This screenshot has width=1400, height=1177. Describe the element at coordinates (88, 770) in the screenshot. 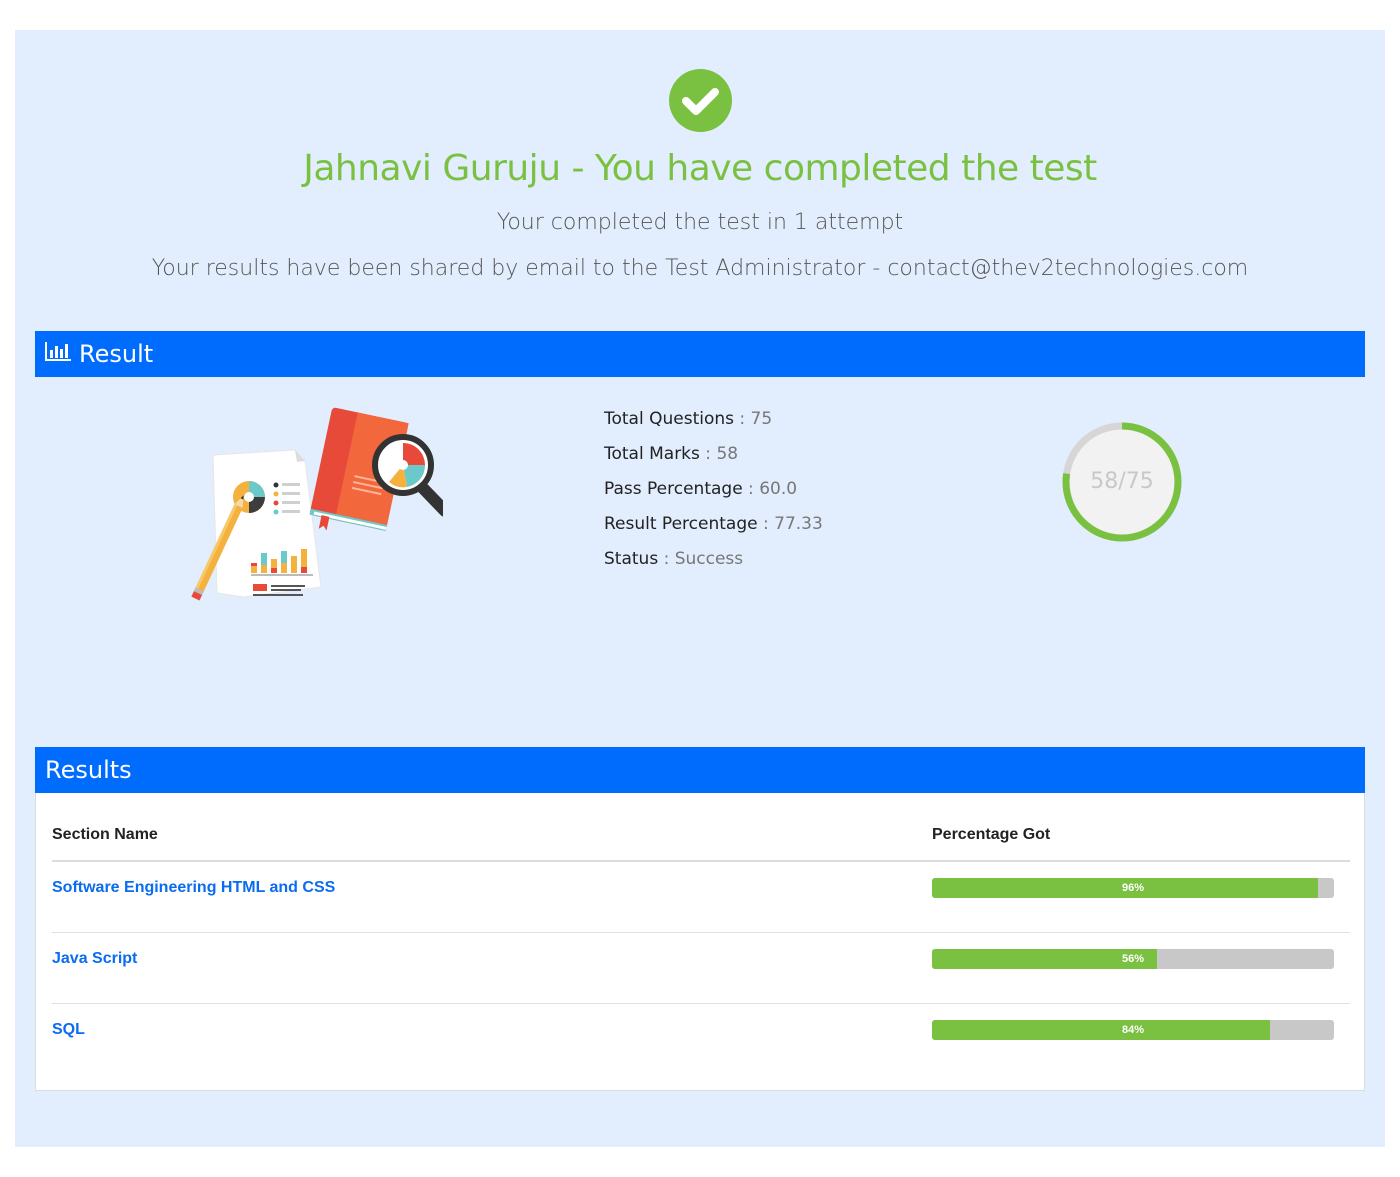

I see `results-panel-title: Results` at that location.